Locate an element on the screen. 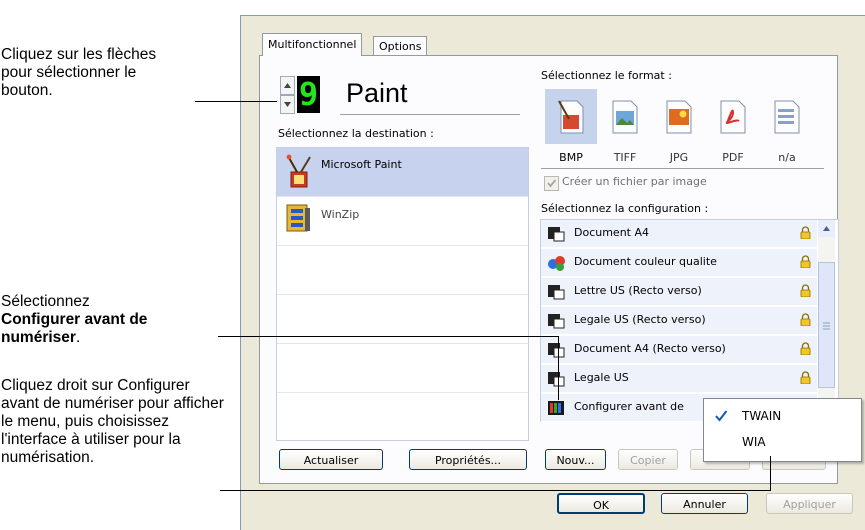 The image size is (865, 530). configure-icon is located at coordinates (556, 408).